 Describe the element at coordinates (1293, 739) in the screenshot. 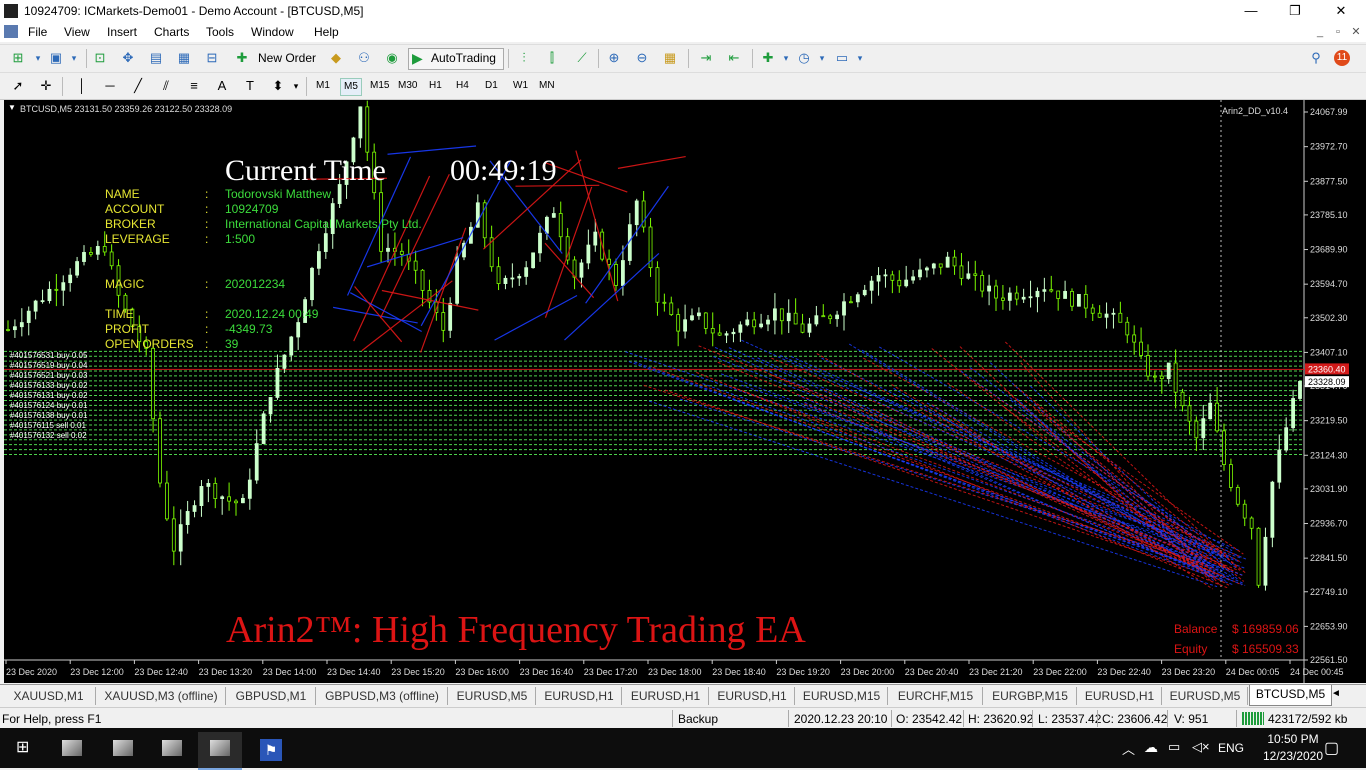

I see `clock-time: 10:50 PM` at that location.